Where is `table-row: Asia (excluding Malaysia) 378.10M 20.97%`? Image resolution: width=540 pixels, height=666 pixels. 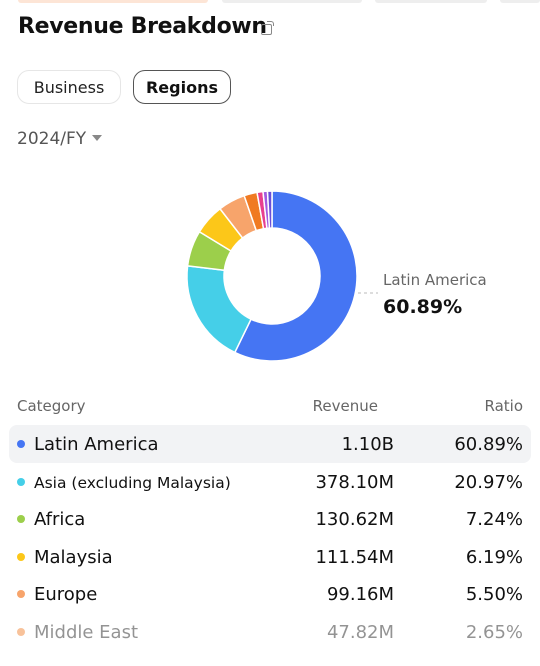 table-row: Asia (excluding Malaysia) 378.10M 20.97% is located at coordinates (270, 482).